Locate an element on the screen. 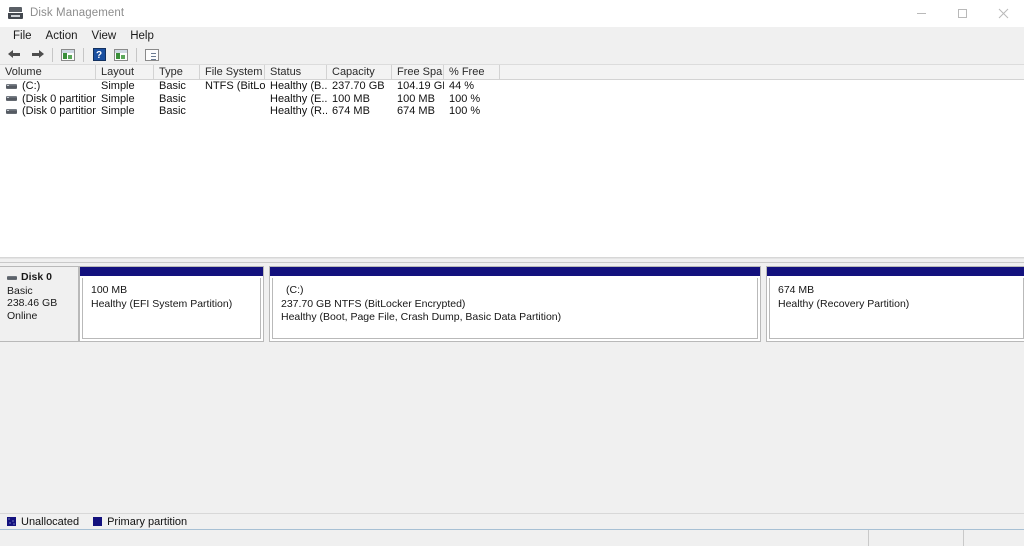  menu-help: Help is located at coordinates (142, 36).